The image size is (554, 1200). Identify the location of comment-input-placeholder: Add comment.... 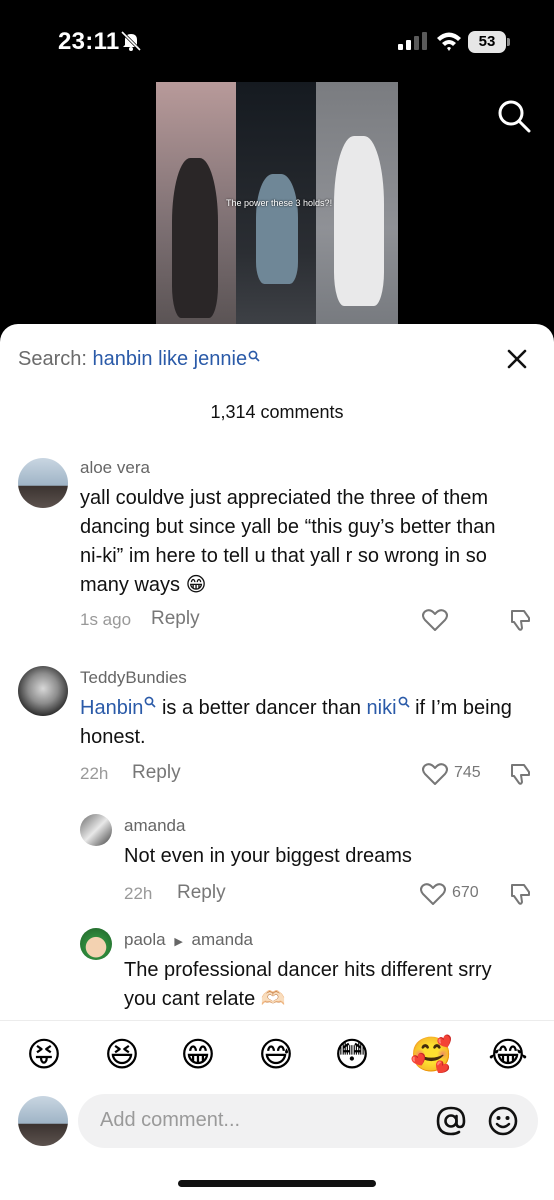
(170, 1120).